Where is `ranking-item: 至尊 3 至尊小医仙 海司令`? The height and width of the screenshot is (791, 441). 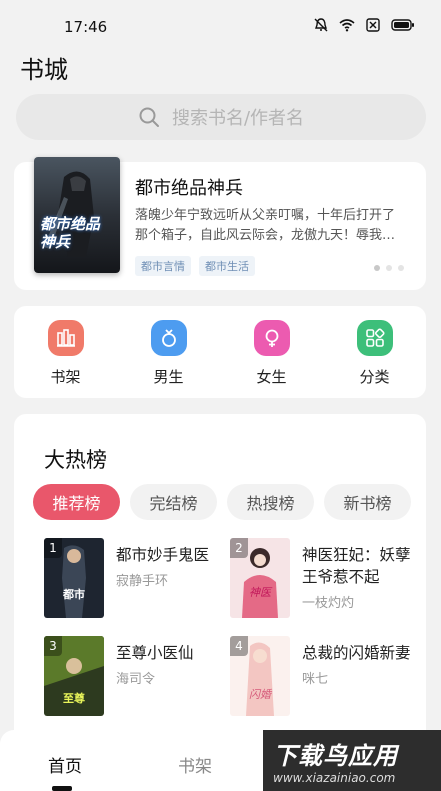
ranking-item: 至尊 3 至尊小医仙 海司令 is located at coordinates (139, 678).